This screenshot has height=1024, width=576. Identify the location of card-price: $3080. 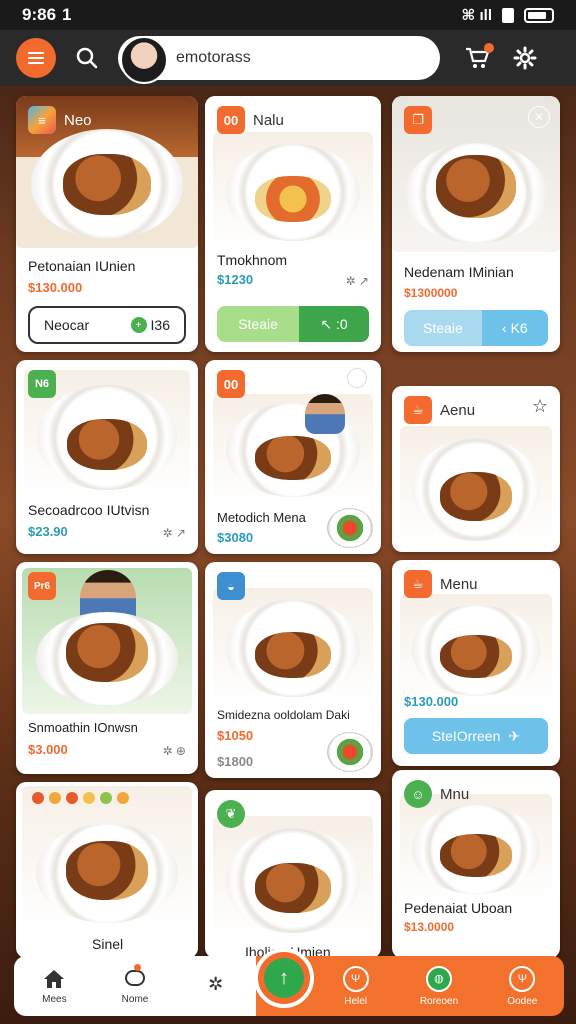
(235, 537).